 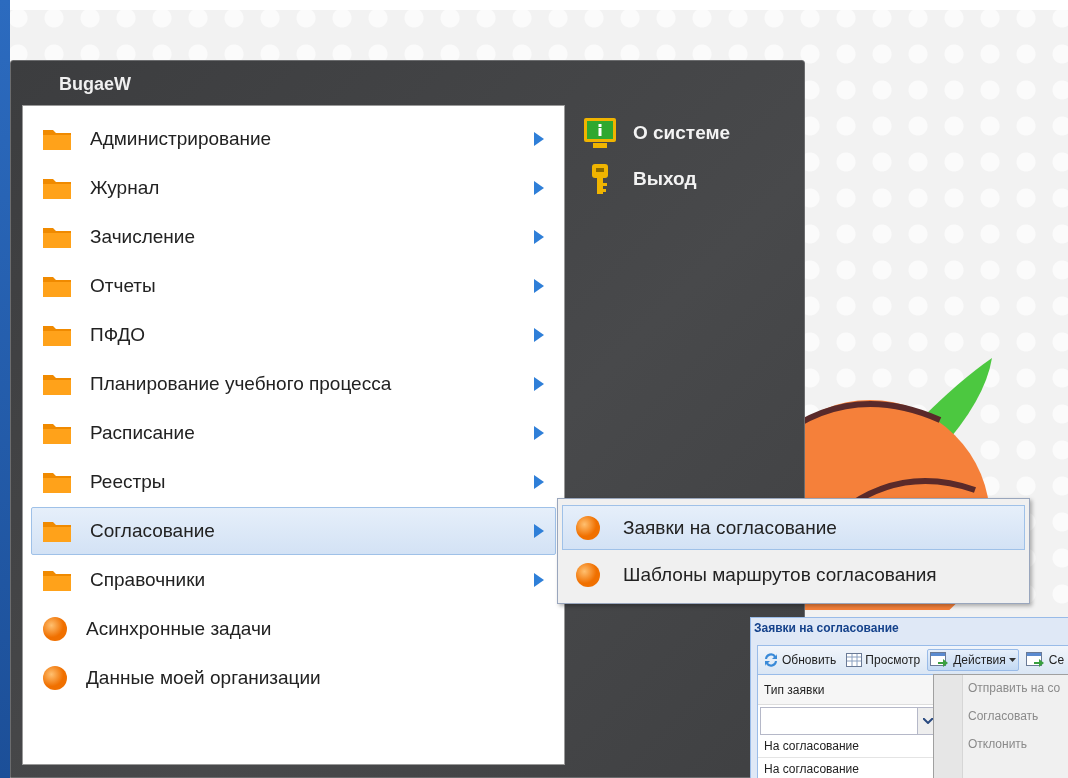 I want to click on toolbar-button: Просмотр, so click(x=883, y=660).